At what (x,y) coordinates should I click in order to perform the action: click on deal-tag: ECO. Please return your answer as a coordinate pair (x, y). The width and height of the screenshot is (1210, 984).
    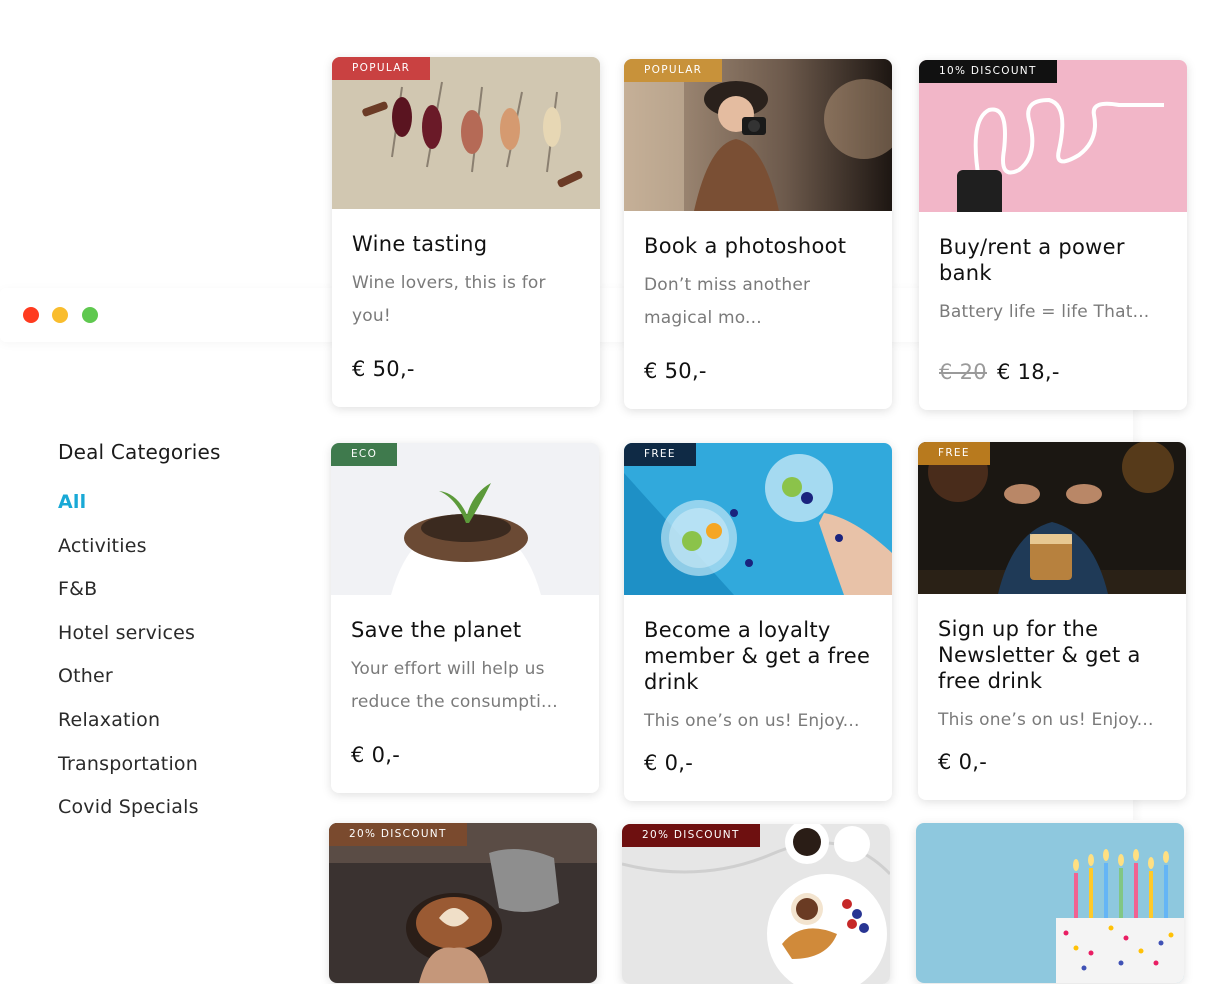
    Looking at the image, I should click on (364, 454).